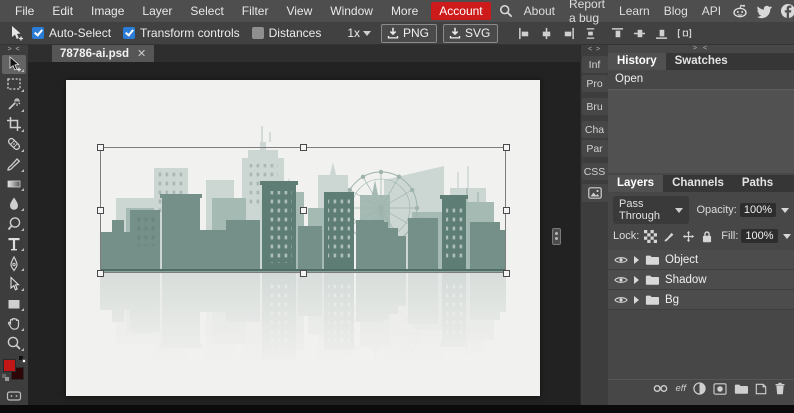 Image resolution: width=794 pixels, height=413 pixels. I want to click on transform-handle-bottom-right, so click(506, 273).